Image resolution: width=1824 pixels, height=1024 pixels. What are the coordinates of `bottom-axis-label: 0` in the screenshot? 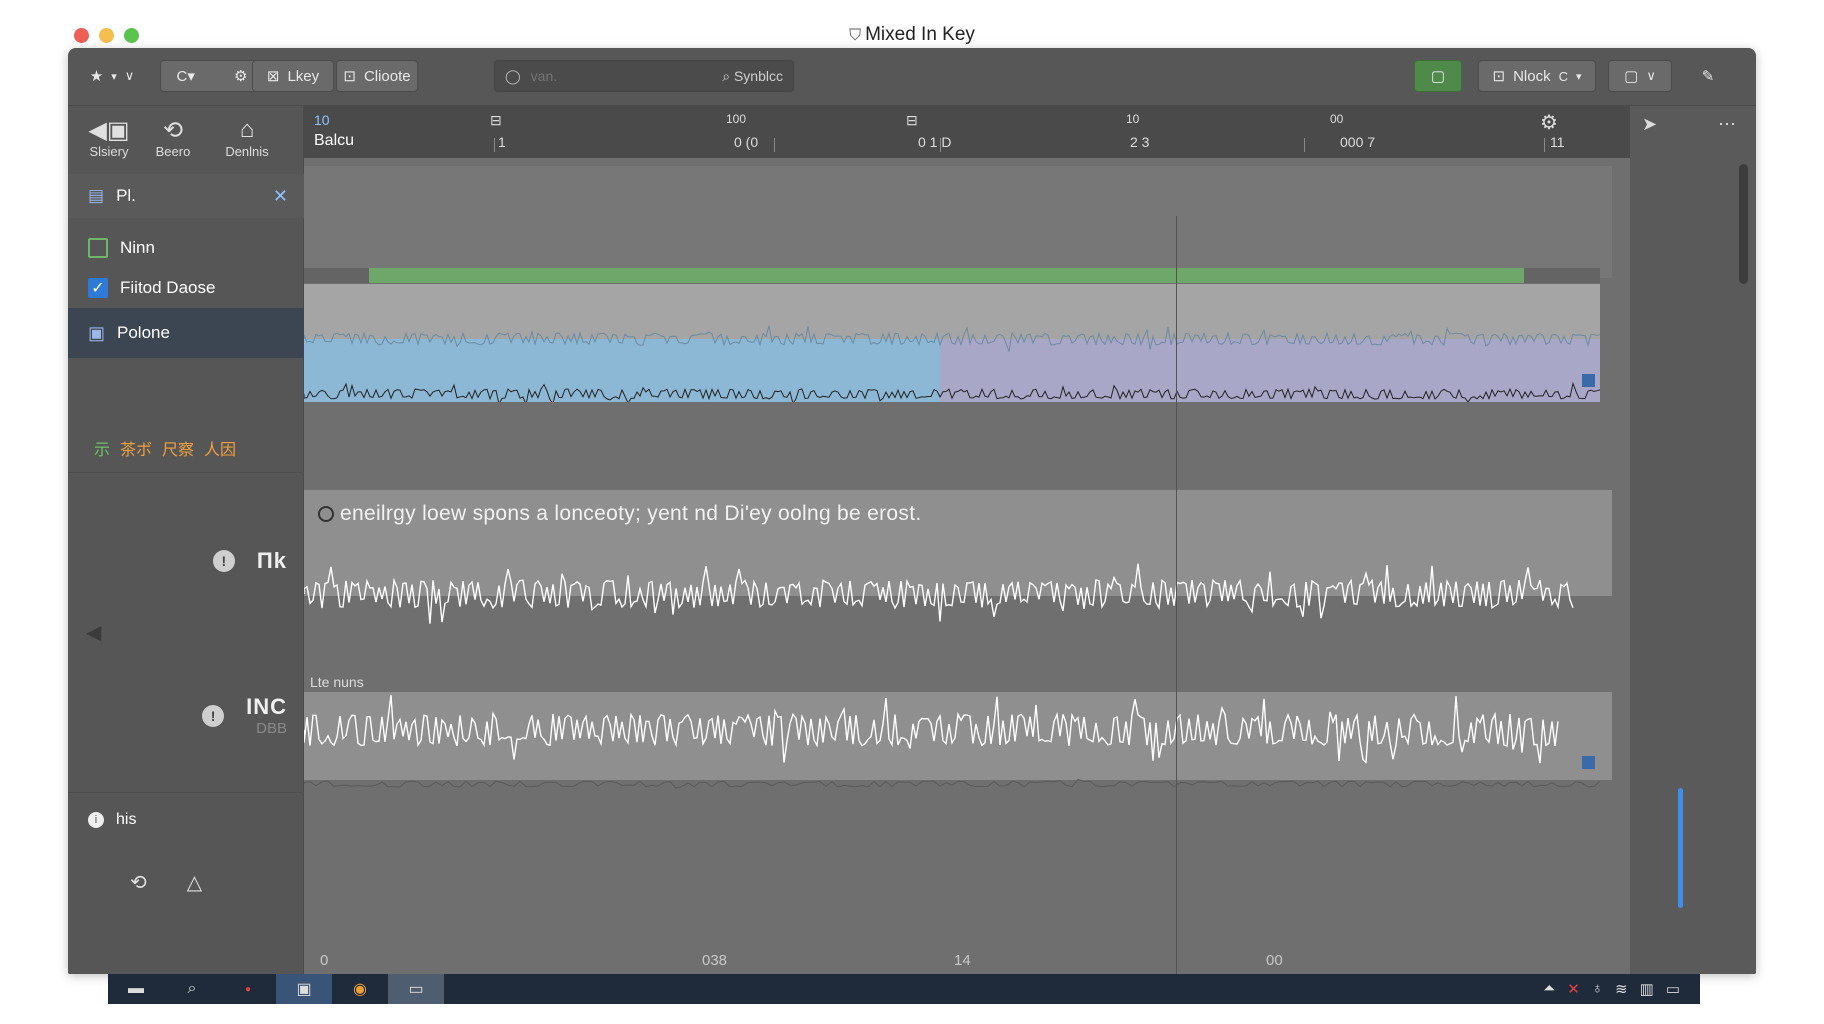 It's located at (324, 960).